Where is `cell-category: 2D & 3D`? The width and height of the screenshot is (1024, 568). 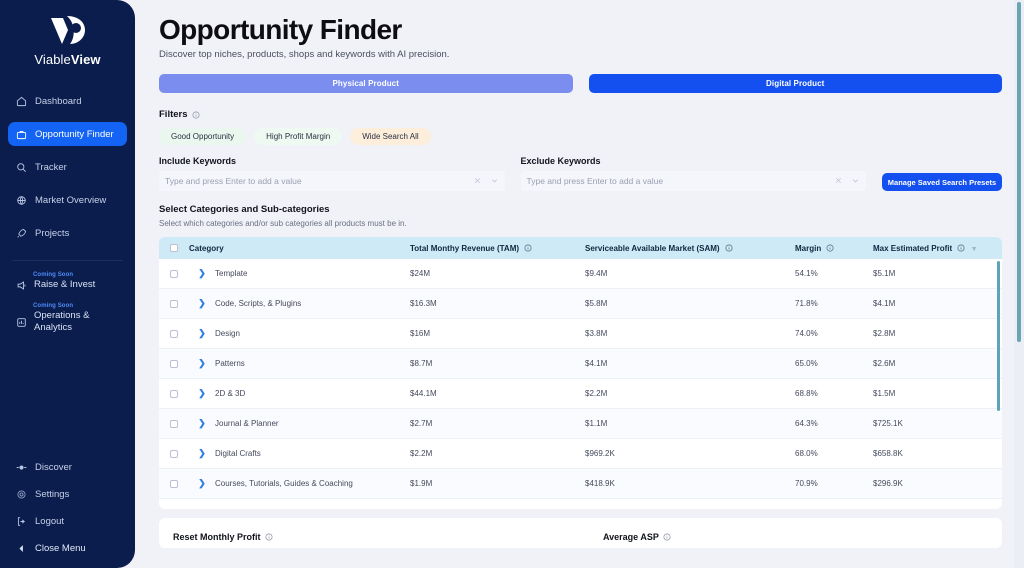
cell-category: 2D & 3D is located at coordinates (230, 393).